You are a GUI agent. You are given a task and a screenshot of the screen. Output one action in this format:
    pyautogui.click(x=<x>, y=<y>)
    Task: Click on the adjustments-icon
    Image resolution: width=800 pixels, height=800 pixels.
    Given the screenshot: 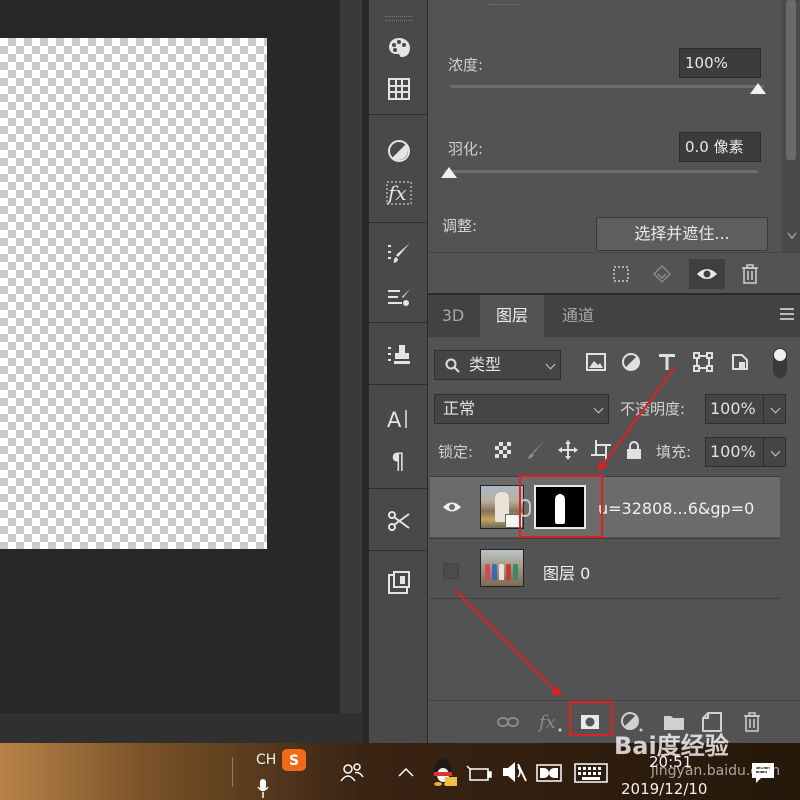 What is the action you would take?
    pyautogui.click(x=399, y=151)
    